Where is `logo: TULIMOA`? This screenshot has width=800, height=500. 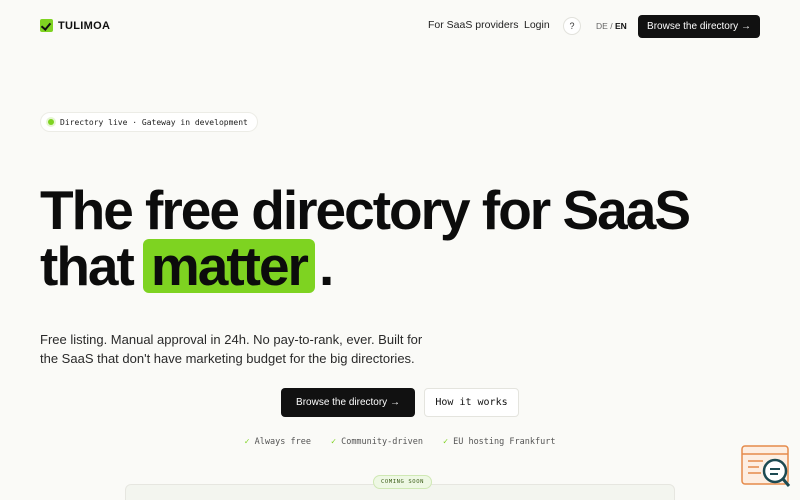 logo: TULIMOA is located at coordinates (75, 25).